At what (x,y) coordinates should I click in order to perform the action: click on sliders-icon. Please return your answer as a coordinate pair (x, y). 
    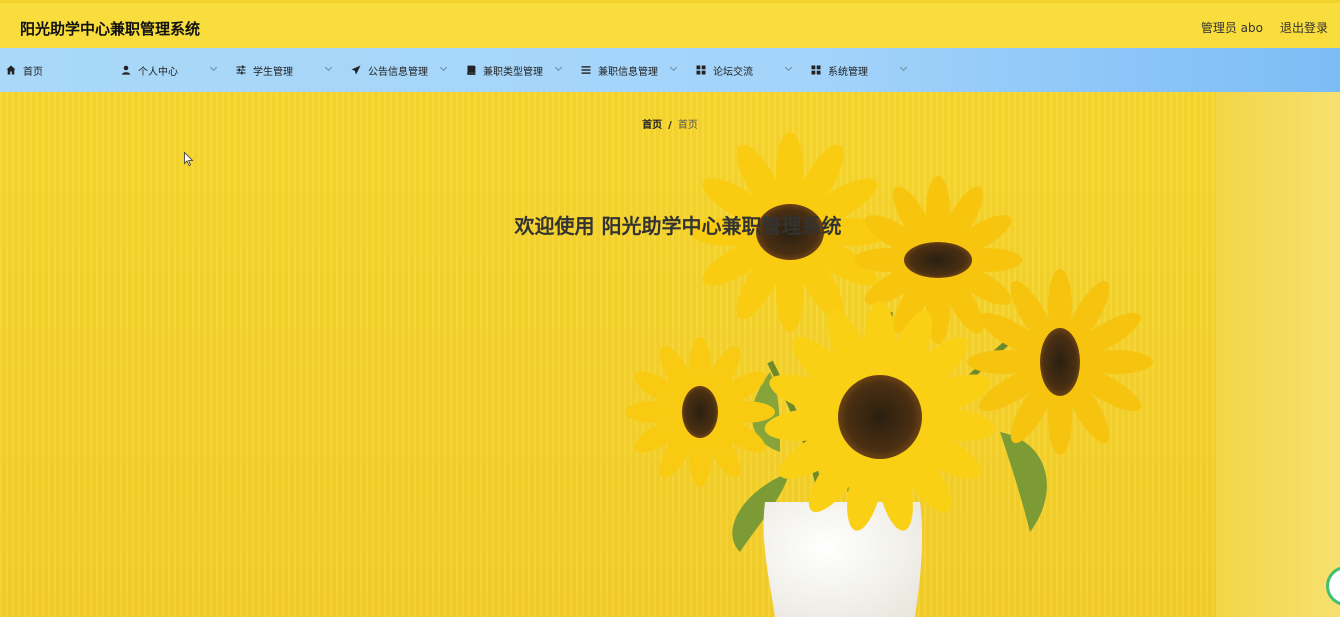
    Looking at the image, I should click on (241, 70).